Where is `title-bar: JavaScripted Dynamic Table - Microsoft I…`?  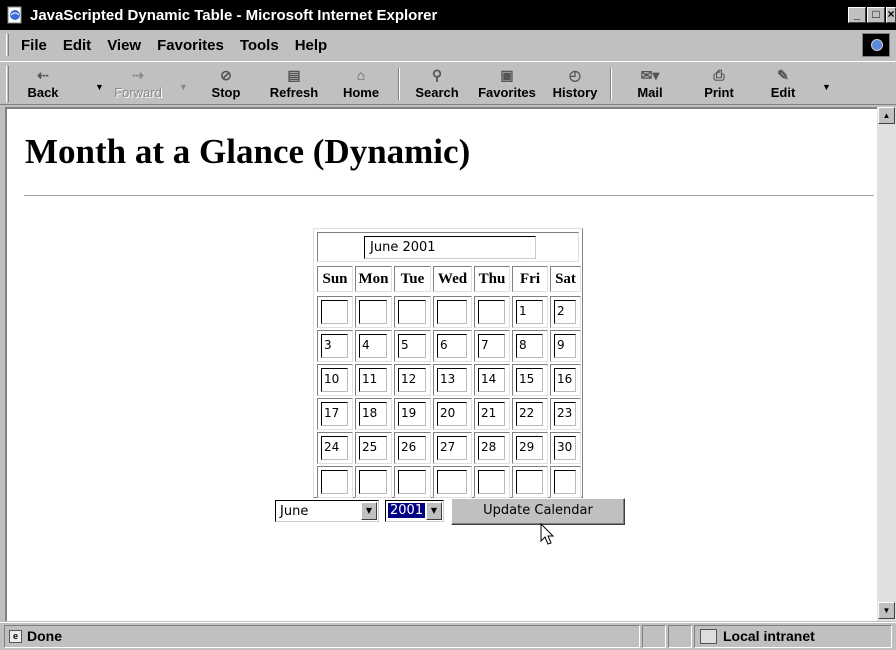 title-bar: JavaScripted Dynamic Table - Microsoft I… is located at coordinates (448, 15).